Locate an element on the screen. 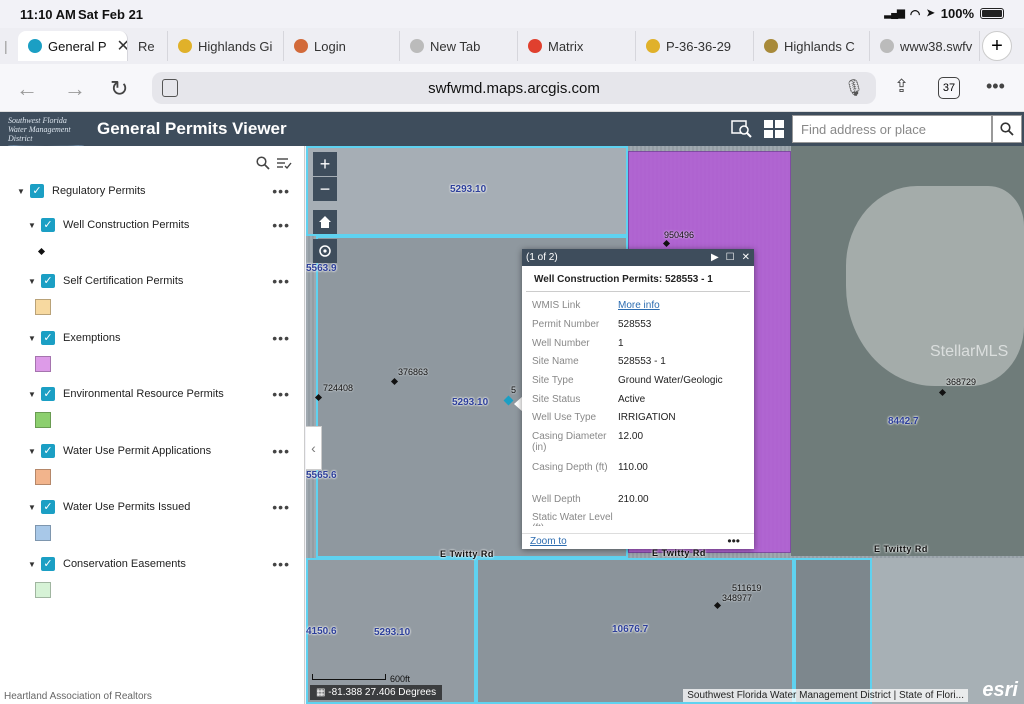  url-field: swfwmd.maps.arcgis.com 🎙 is located at coordinates (514, 88).